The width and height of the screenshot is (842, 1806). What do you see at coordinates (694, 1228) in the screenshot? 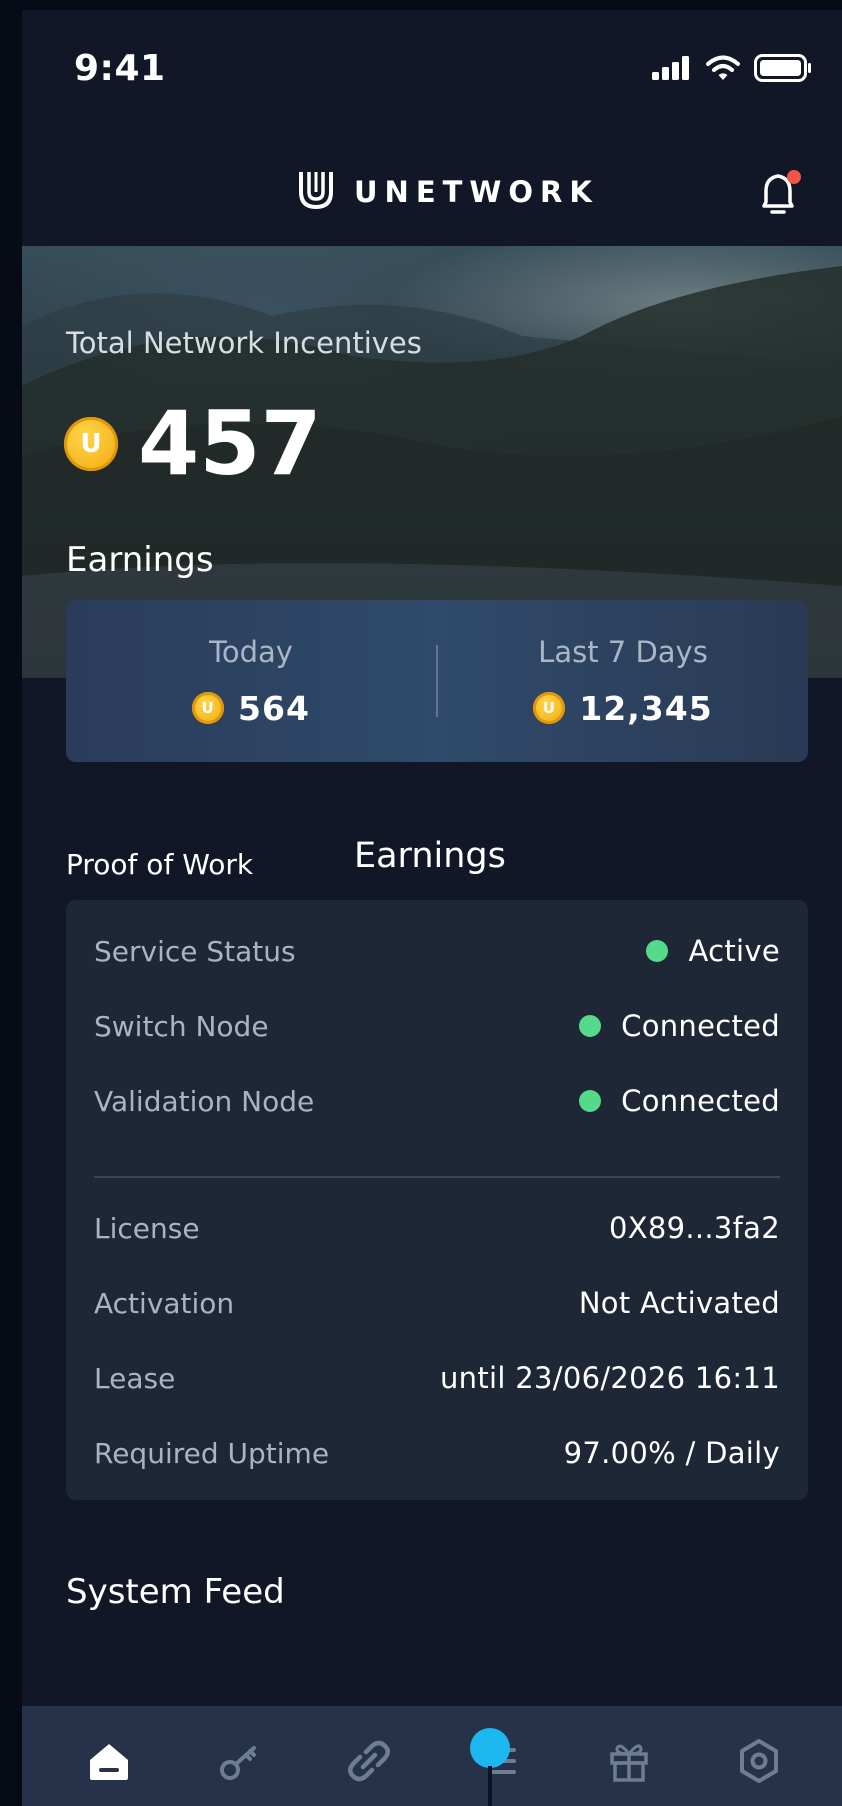
I see `license-value: 0X89...3fa2` at bounding box center [694, 1228].